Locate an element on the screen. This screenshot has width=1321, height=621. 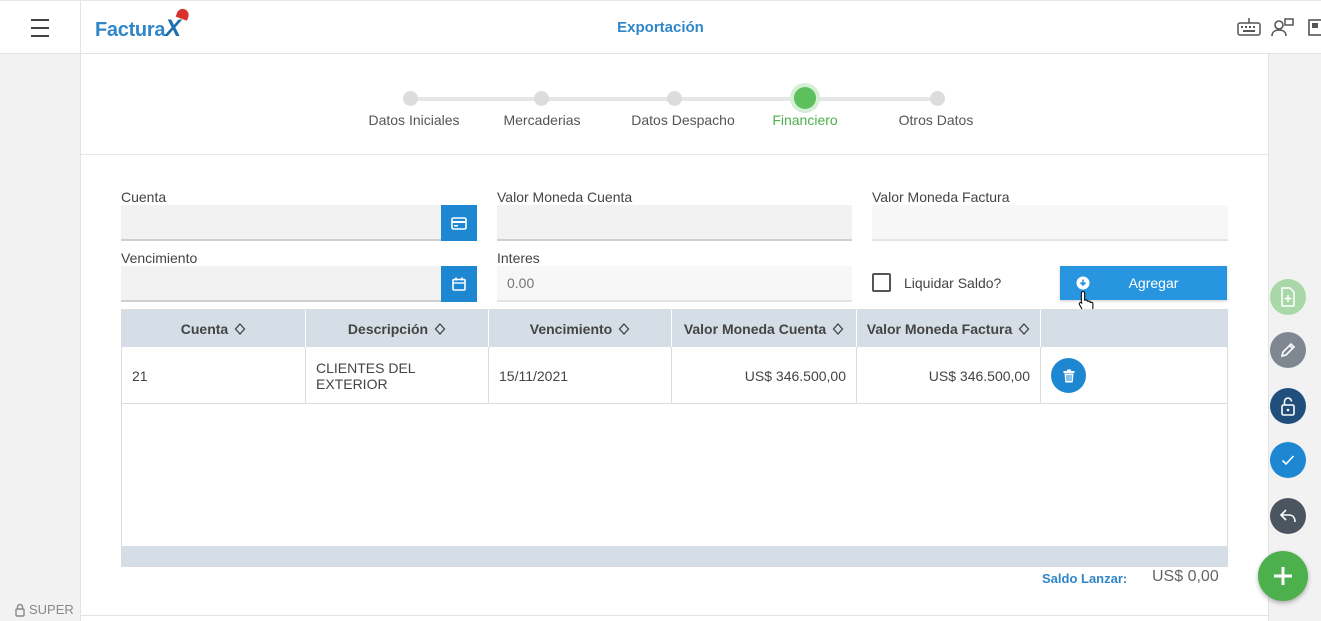
header-valor-moneda-cuenta: Valor Moneda Cuenta is located at coordinates (764, 328).